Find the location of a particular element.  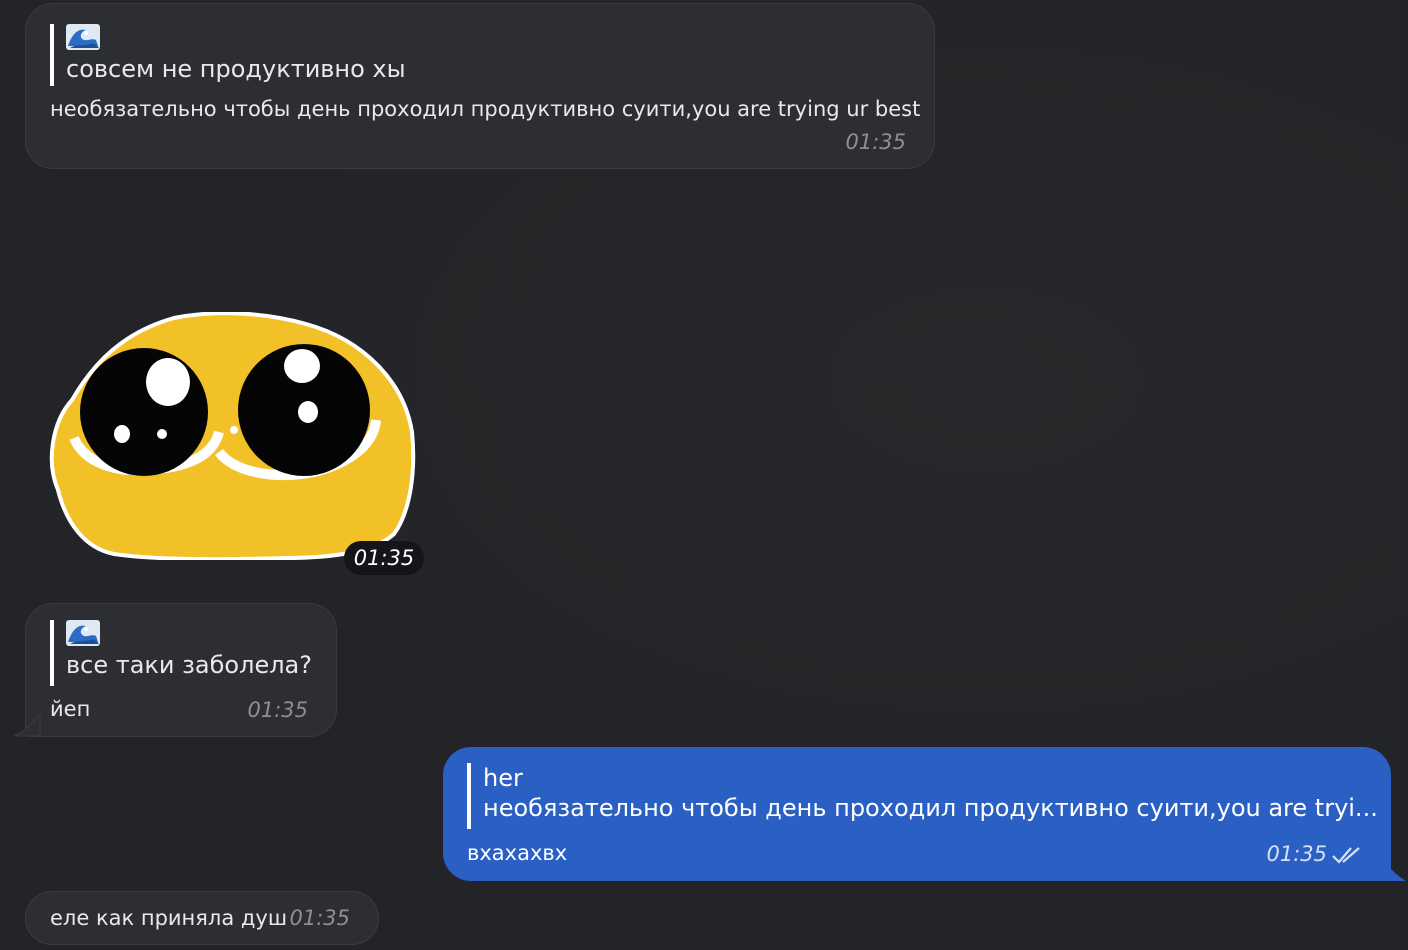

reply-quote: все таки заболела? is located at coordinates (181, 653).